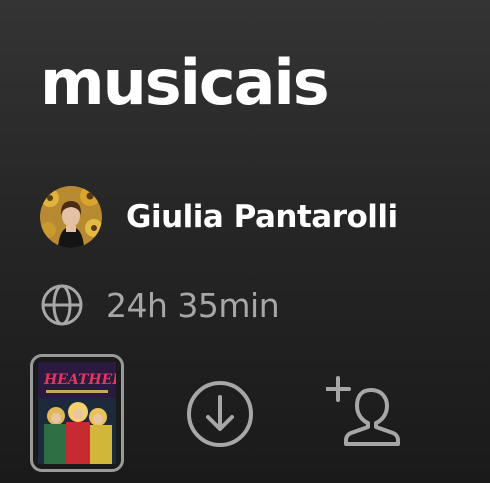 Image resolution: width=490 pixels, height=483 pixels. I want to click on owner-name: Giulia Pantarolli, so click(262, 217).